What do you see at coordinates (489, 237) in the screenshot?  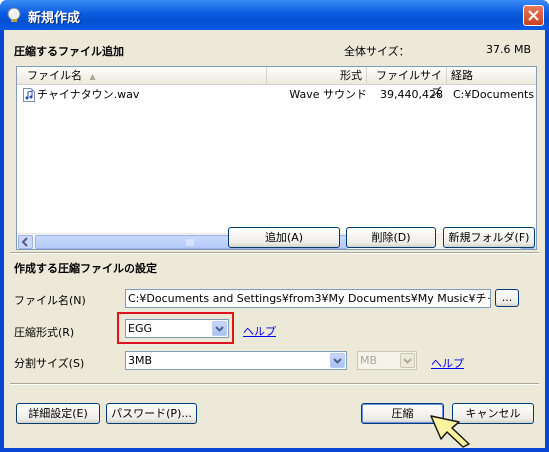 I see `new-folder-button: 新規フォルダ(F)` at bounding box center [489, 237].